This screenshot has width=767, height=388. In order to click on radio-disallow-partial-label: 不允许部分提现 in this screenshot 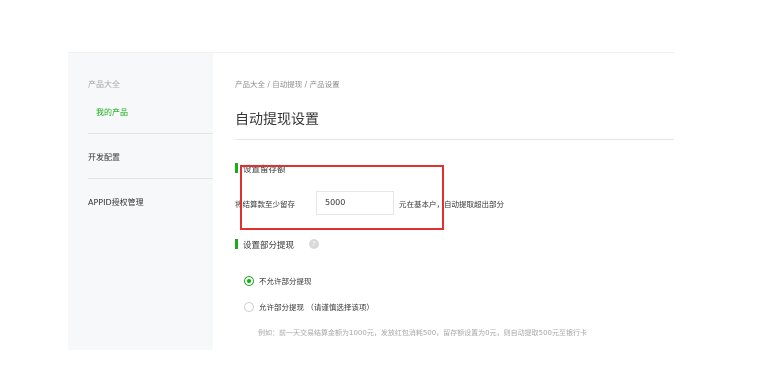, I will do `click(285, 281)`.